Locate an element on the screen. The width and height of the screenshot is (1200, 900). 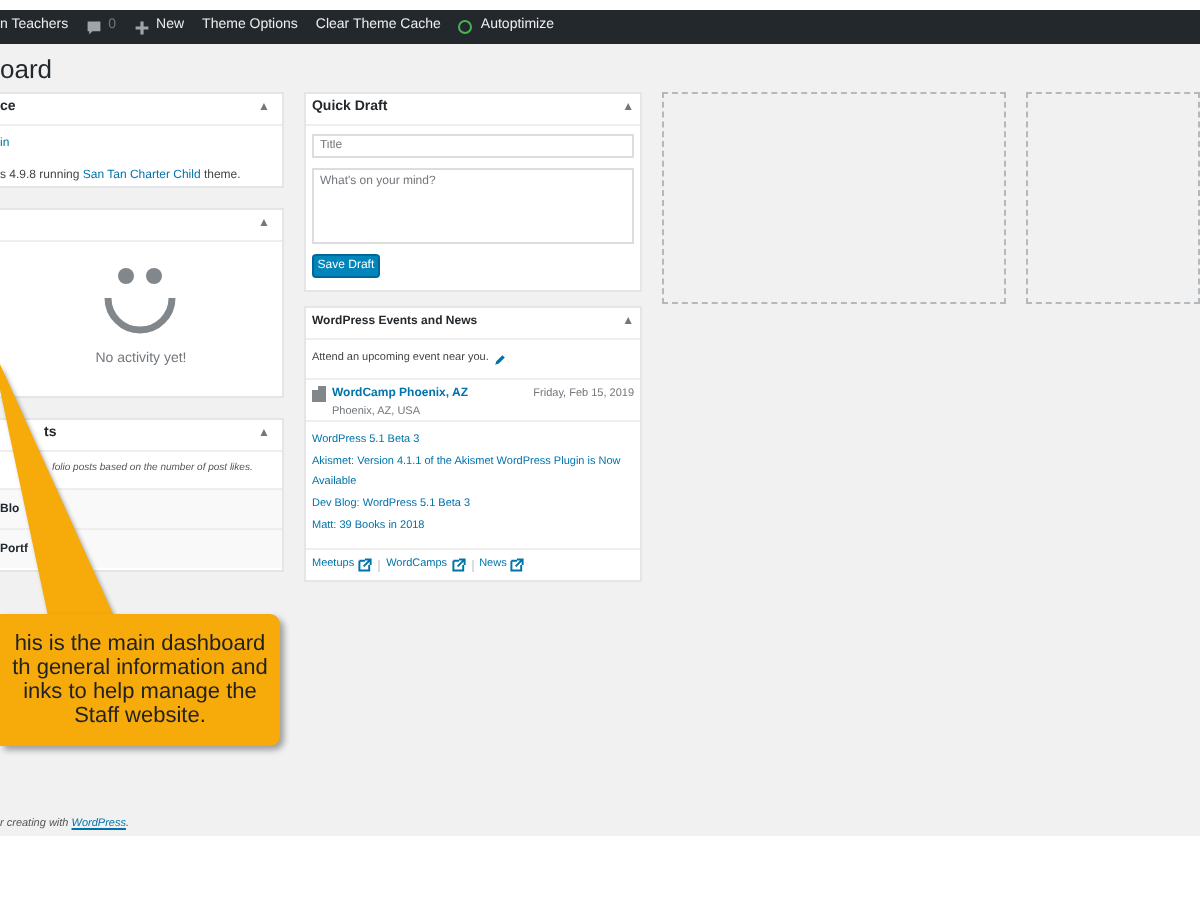
plus-icon is located at coordinates (142, 27).